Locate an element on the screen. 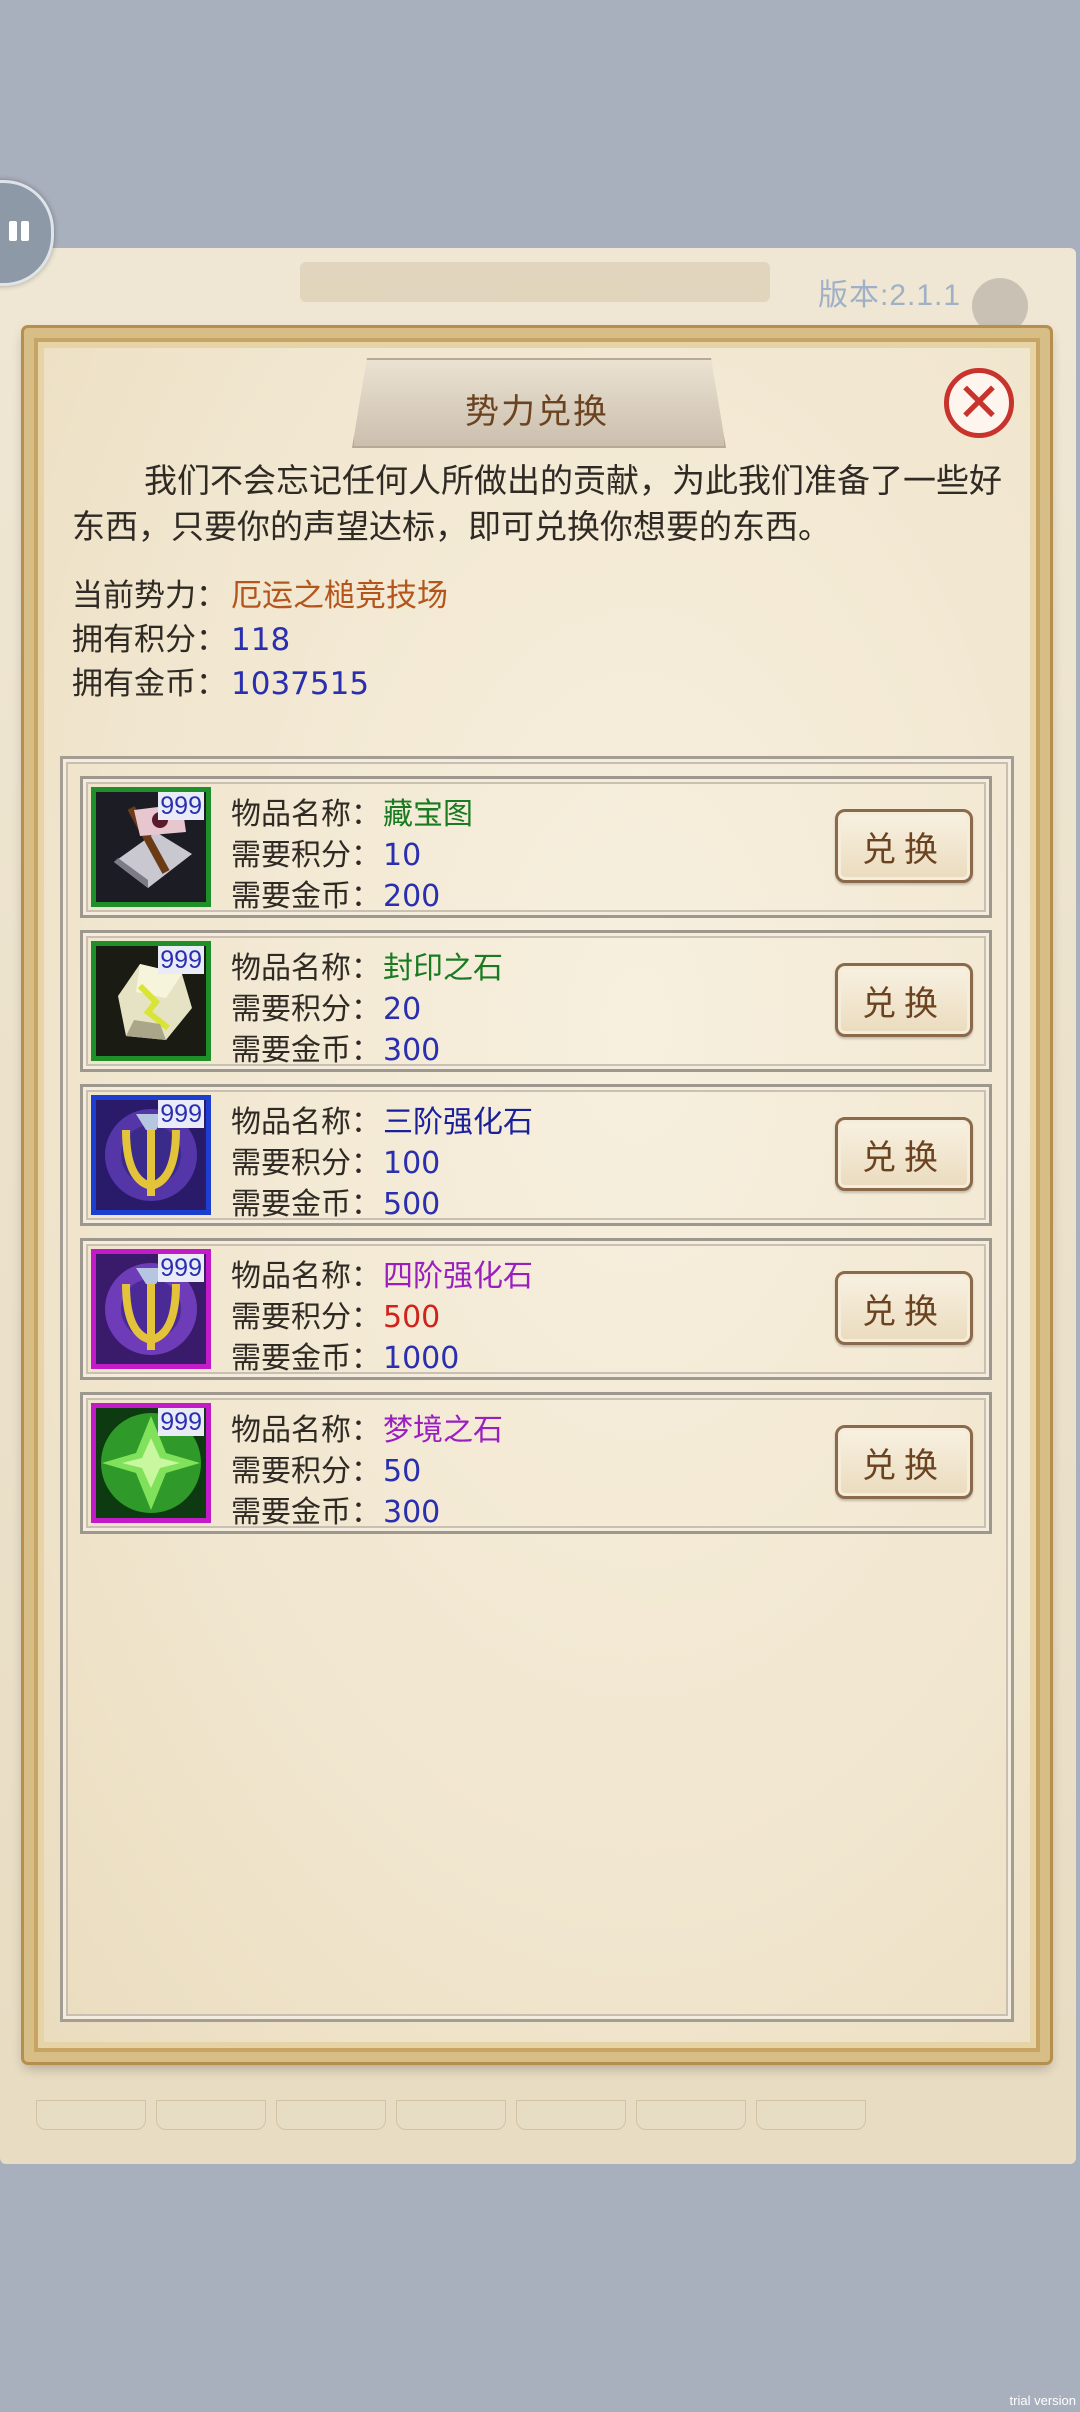 This screenshot has width=1080, height=2412. gold-value: 1037515 is located at coordinates (300, 684).